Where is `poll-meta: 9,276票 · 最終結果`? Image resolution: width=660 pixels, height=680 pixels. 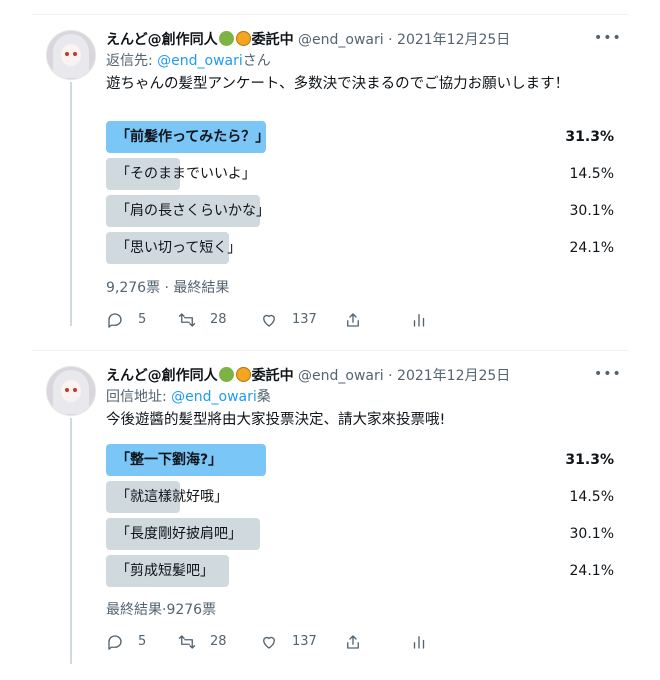 poll-meta: 9,276票 · 最終結果 is located at coordinates (168, 288).